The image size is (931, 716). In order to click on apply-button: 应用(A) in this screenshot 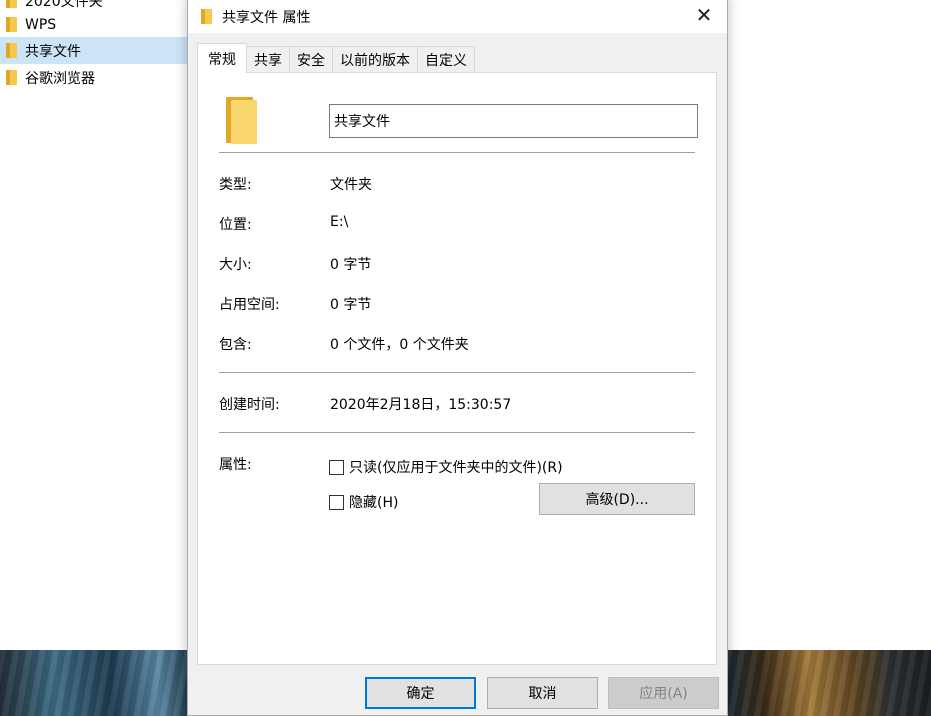, I will do `click(663, 693)`.